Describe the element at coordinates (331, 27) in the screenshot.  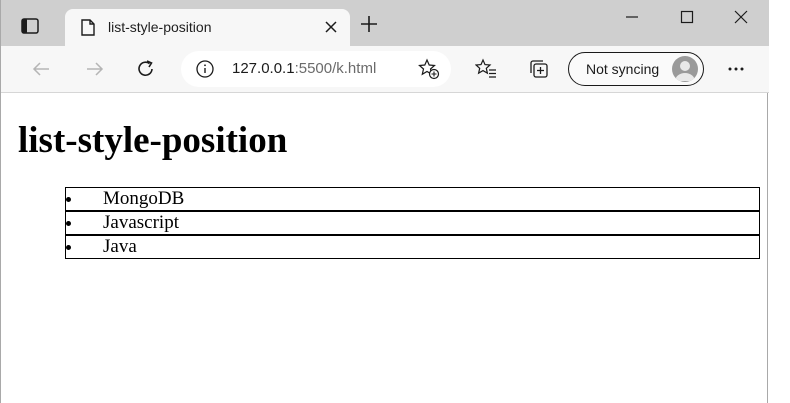
I see `close-icon` at that location.